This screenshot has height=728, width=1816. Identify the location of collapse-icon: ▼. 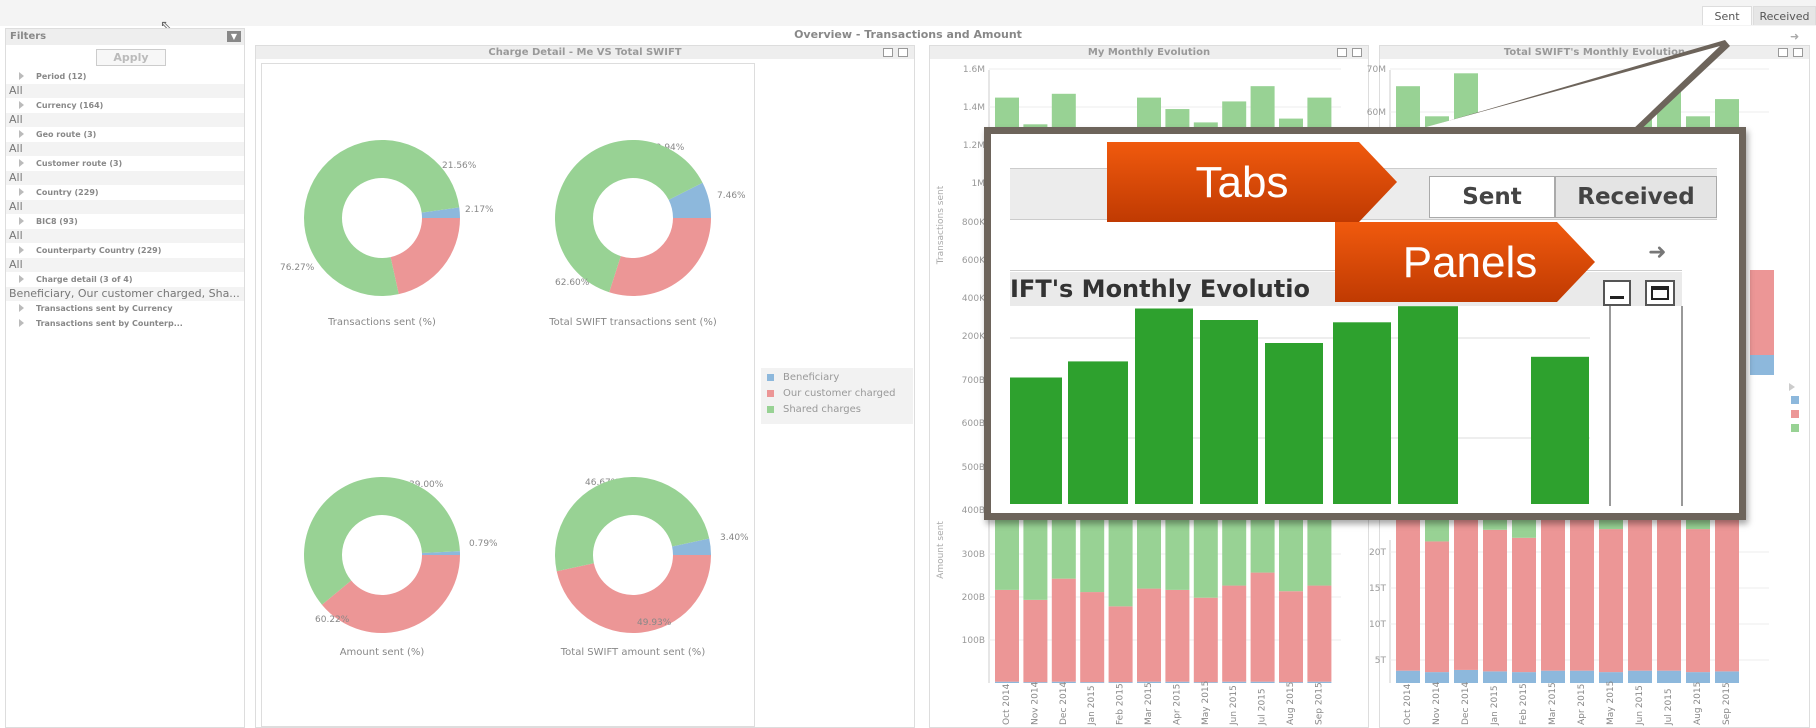
(234, 36).